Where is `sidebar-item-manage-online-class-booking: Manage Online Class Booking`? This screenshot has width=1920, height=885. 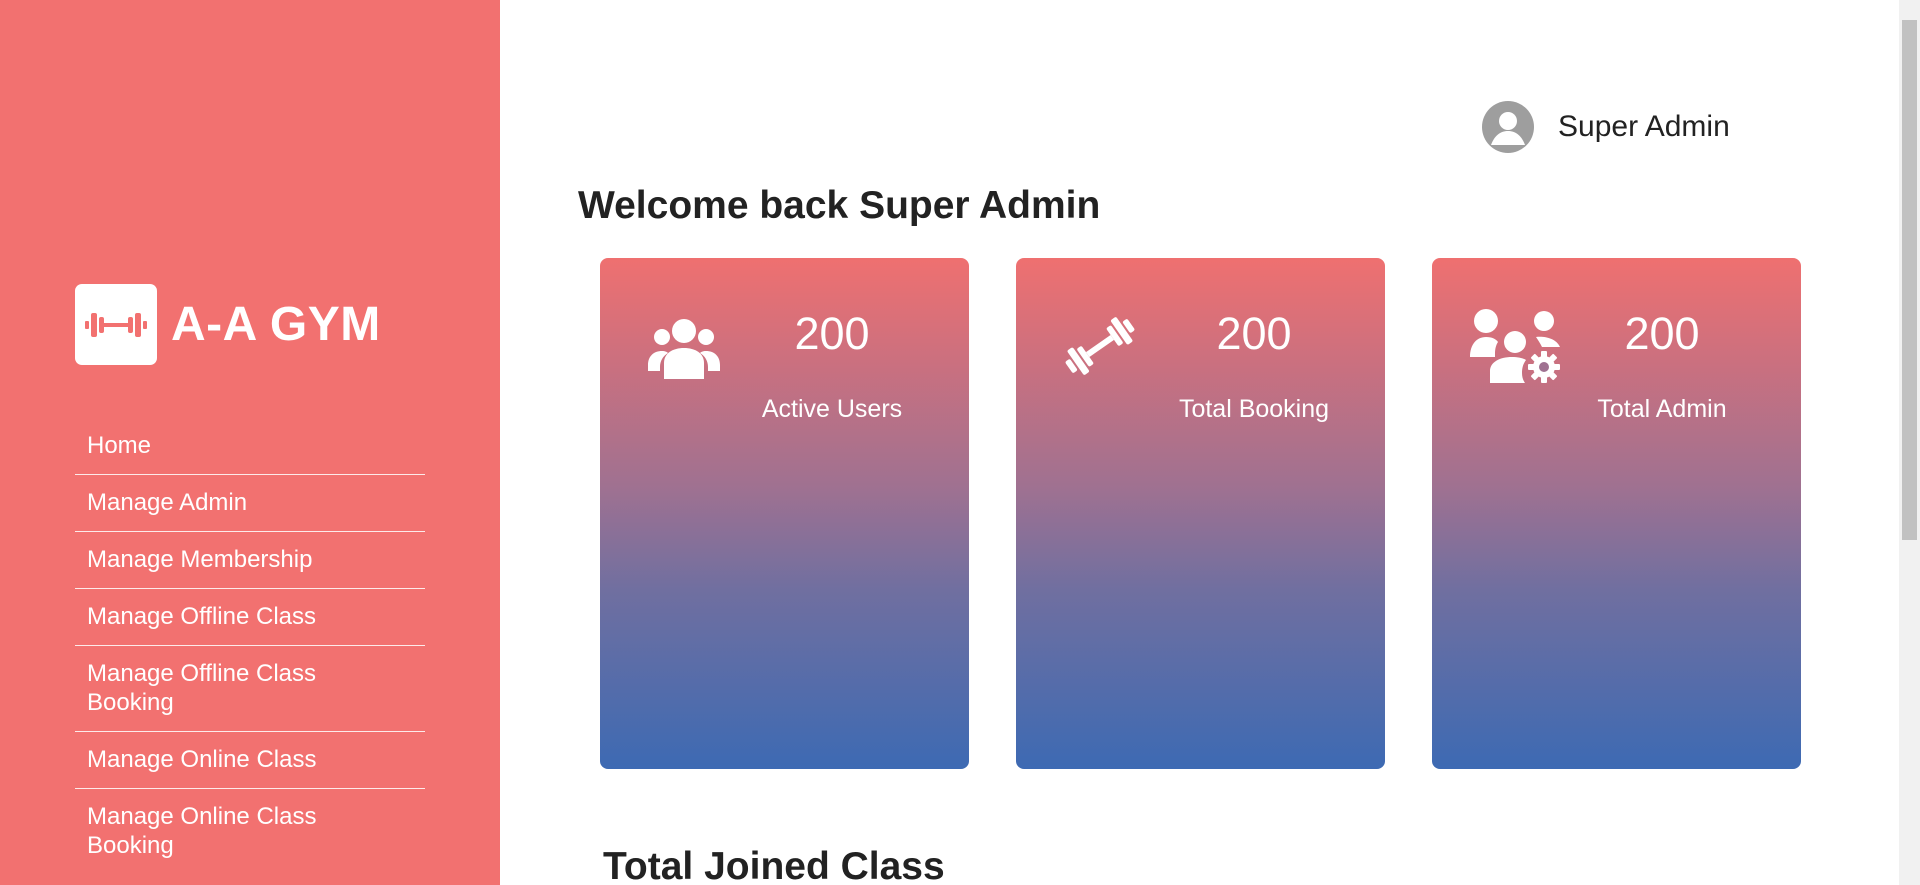 sidebar-item-manage-online-class-booking: Manage Online Class Booking is located at coordinates (250, 831).